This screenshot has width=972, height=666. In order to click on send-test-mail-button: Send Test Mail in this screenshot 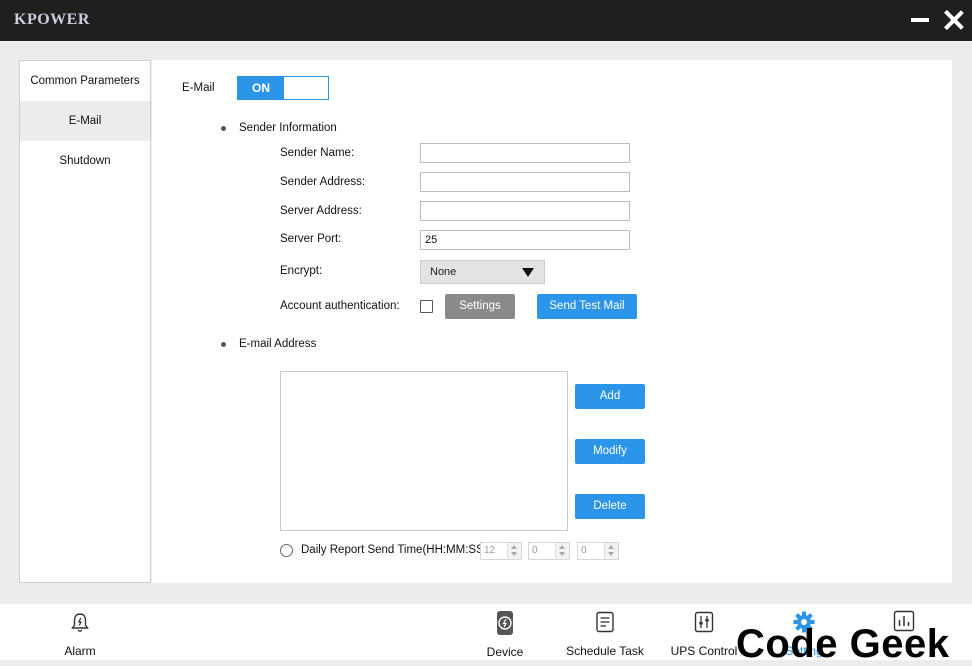, I will do `click(587, 306)`.